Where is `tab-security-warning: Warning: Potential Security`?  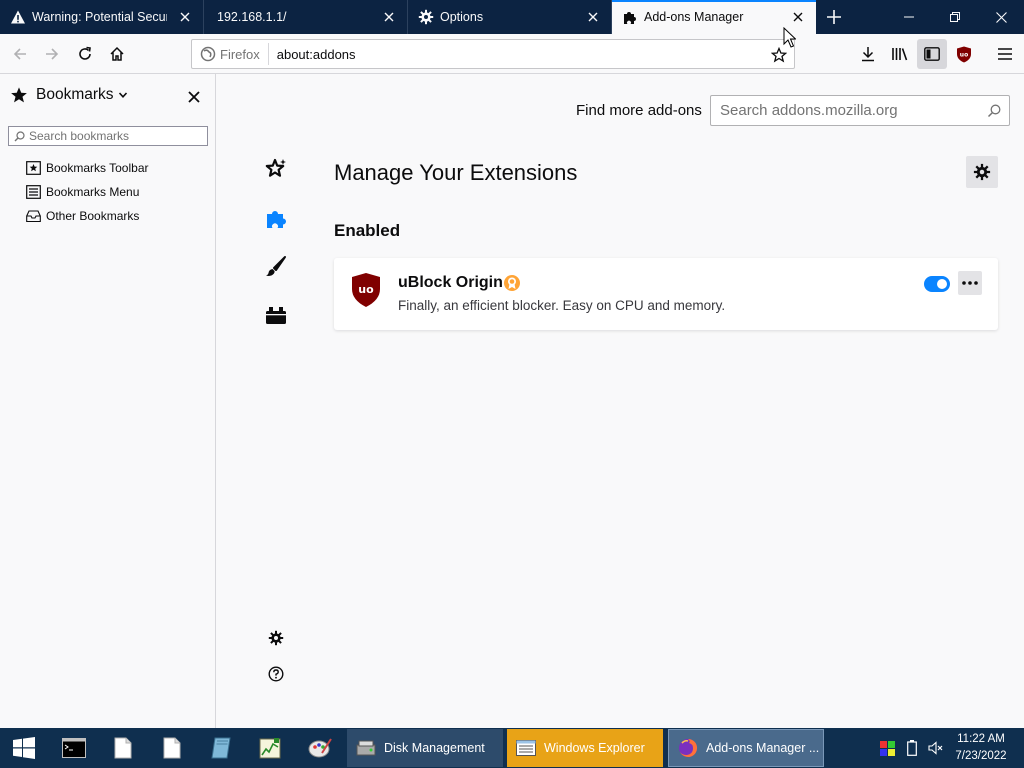
tab-security-warning: Warning: Potential Security is located at coordinates (102, 17).